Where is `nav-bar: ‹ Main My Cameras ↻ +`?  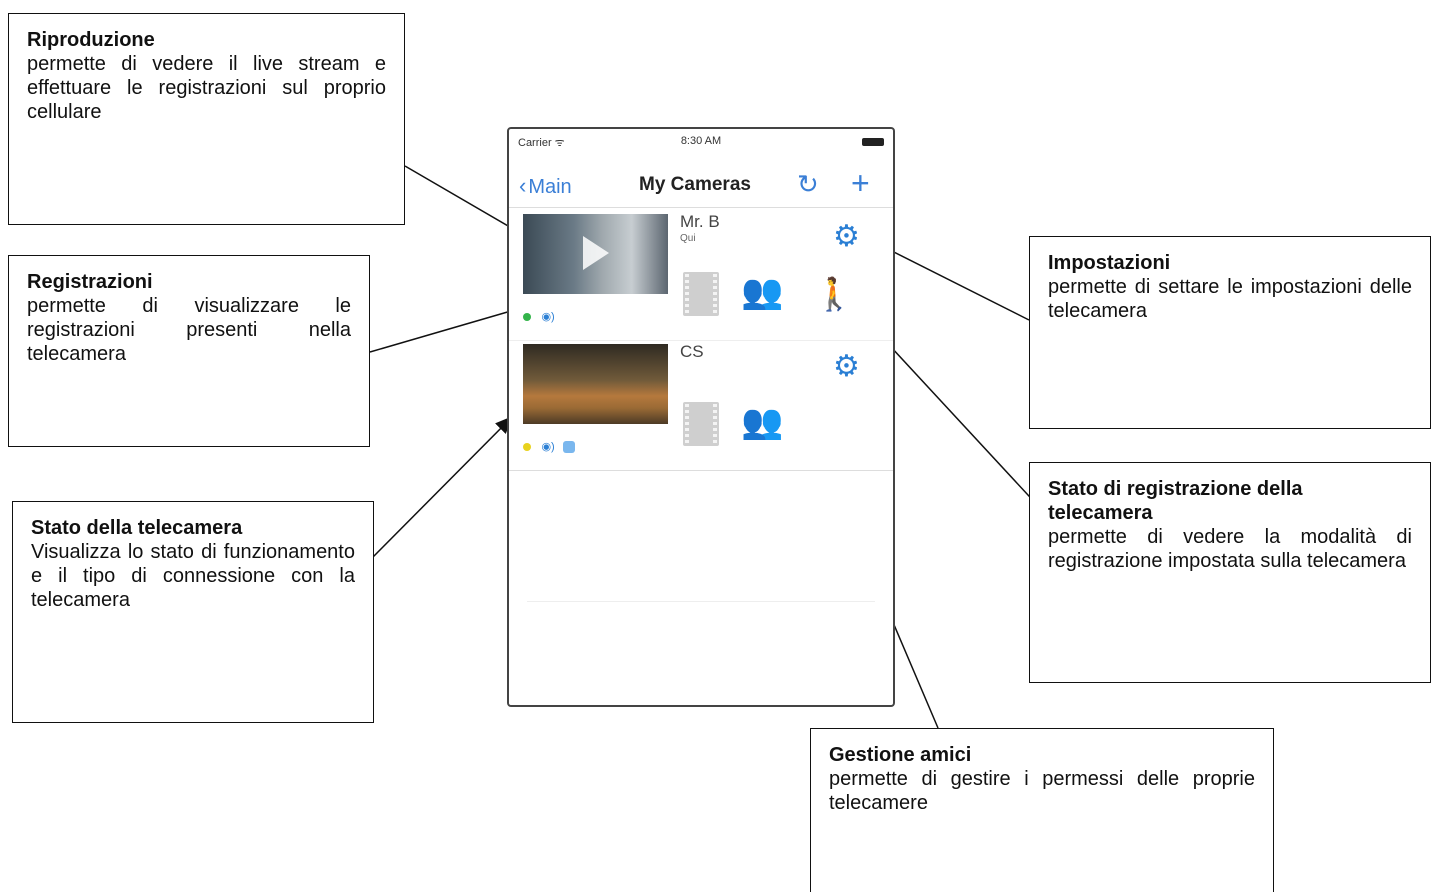
nav-bar: ‹ Main My Cameras ↻ + is located at coordinates (701, 185).